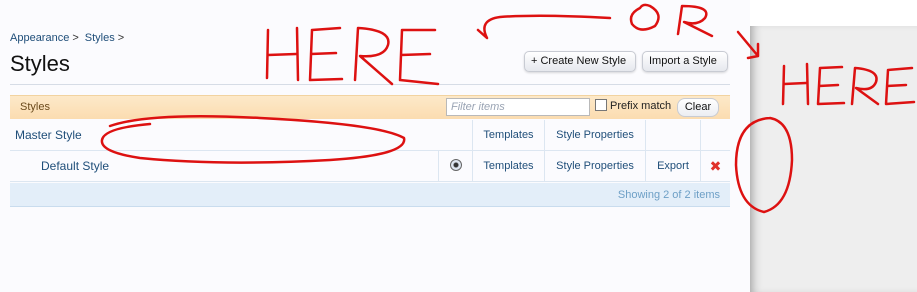 Image resolution: width=917 pixels, height=292 pixels. I want to click on radio-selected-icon, so click(455, 164).